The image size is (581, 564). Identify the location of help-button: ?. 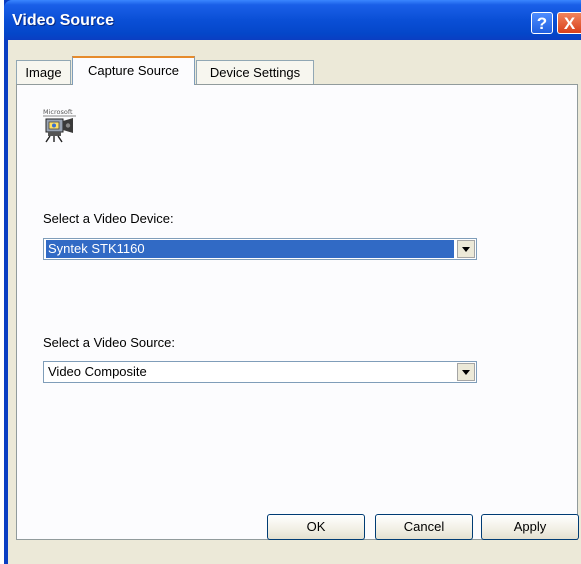
(542, 23).